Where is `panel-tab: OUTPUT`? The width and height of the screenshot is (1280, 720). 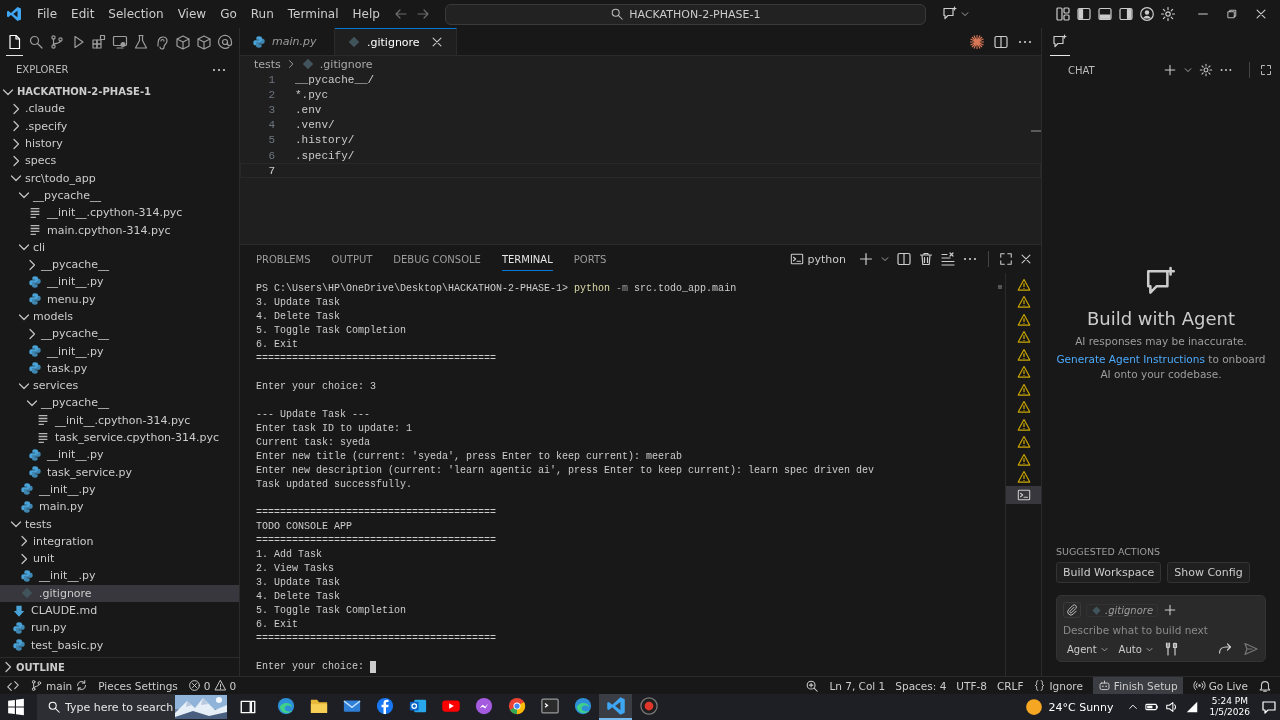 panel-tab: OUTPUT is located at coordinates (352, 259).